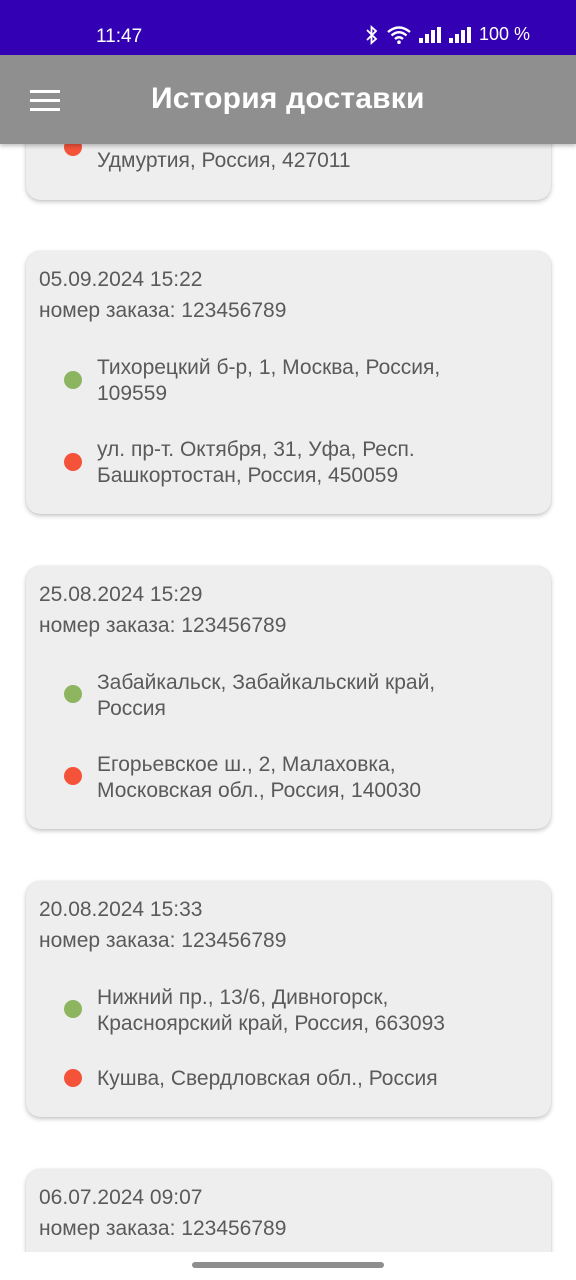 Image resolution: width=576 pixels, height=1280 pixels. I want to click on home-indicator, so click(288, 1265).